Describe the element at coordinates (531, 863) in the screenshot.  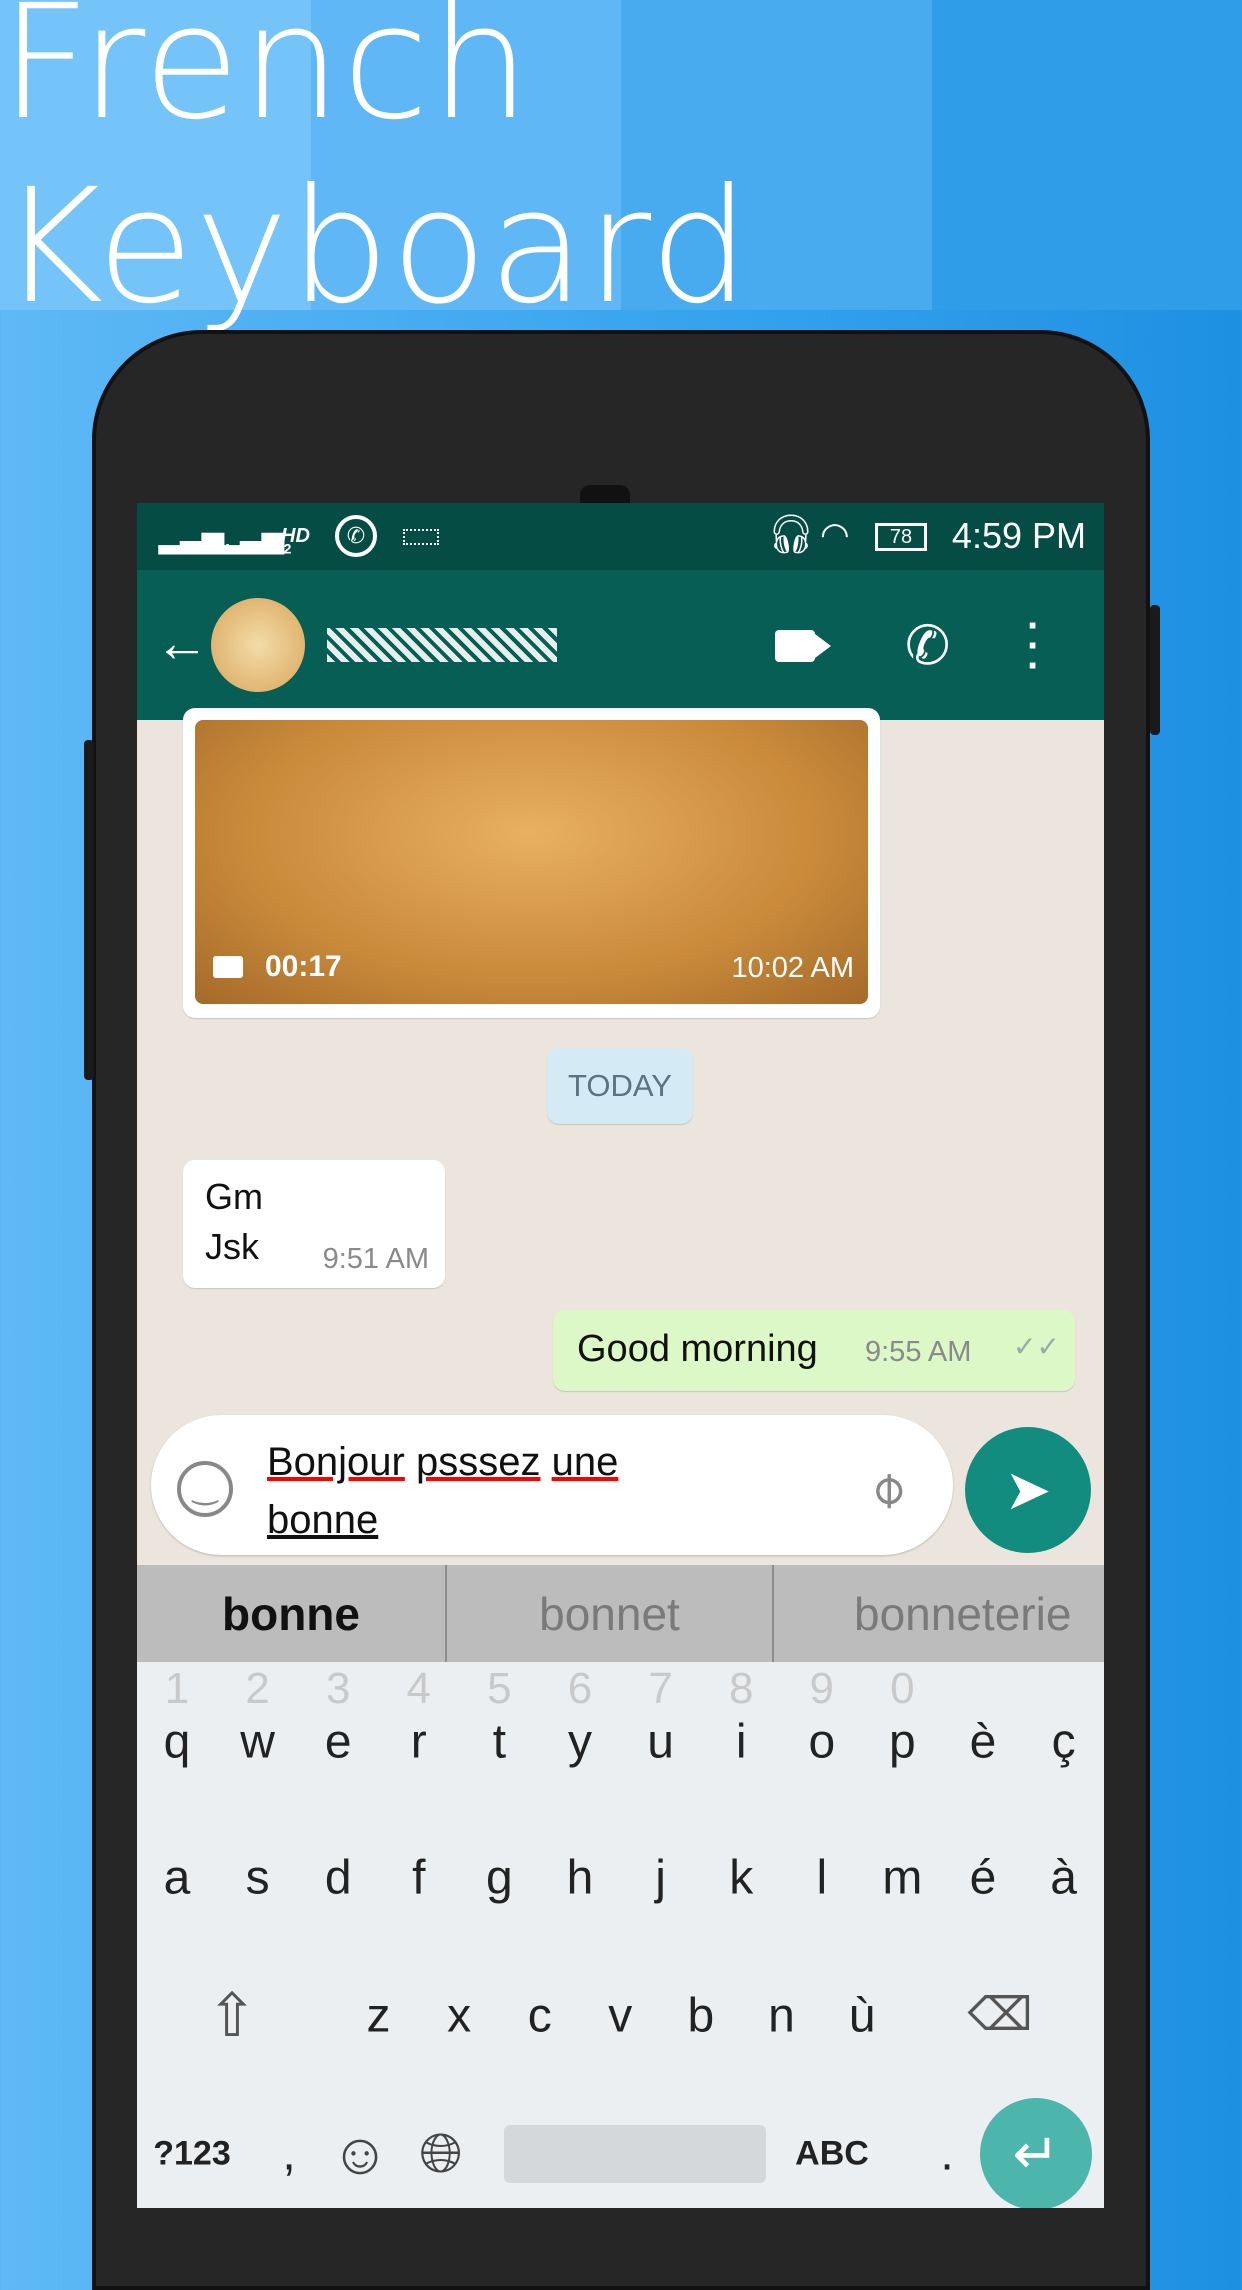
I see `video-message: 00:17 10:02 AM` at that location.